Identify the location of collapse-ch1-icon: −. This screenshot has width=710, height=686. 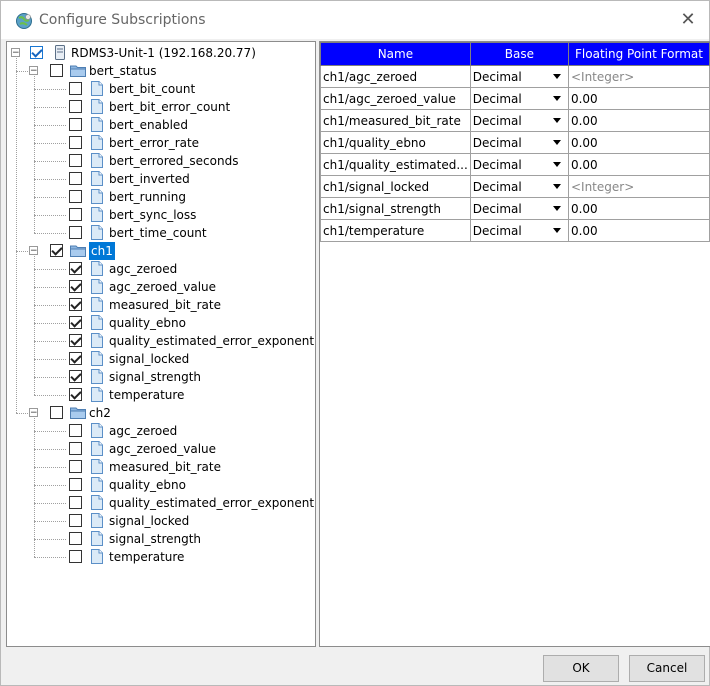
(33, 251).